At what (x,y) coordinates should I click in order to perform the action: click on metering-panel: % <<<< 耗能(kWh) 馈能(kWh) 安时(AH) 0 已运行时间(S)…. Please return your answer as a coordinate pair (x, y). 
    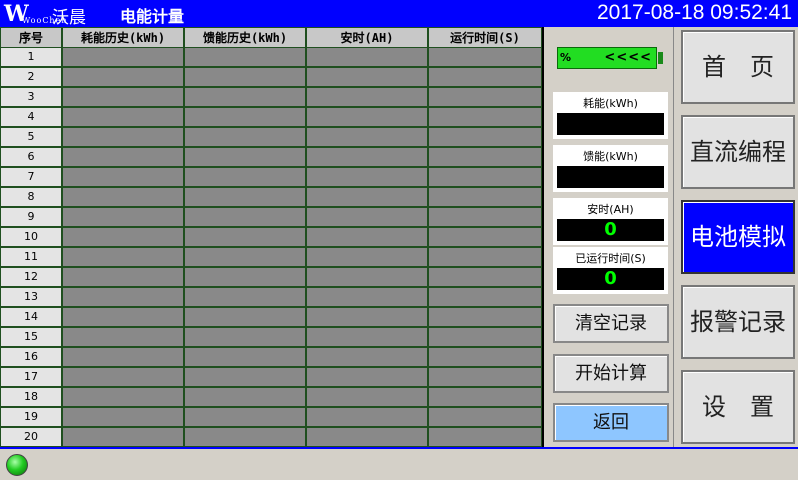
    Looking at the image, I should click on (607, 237).